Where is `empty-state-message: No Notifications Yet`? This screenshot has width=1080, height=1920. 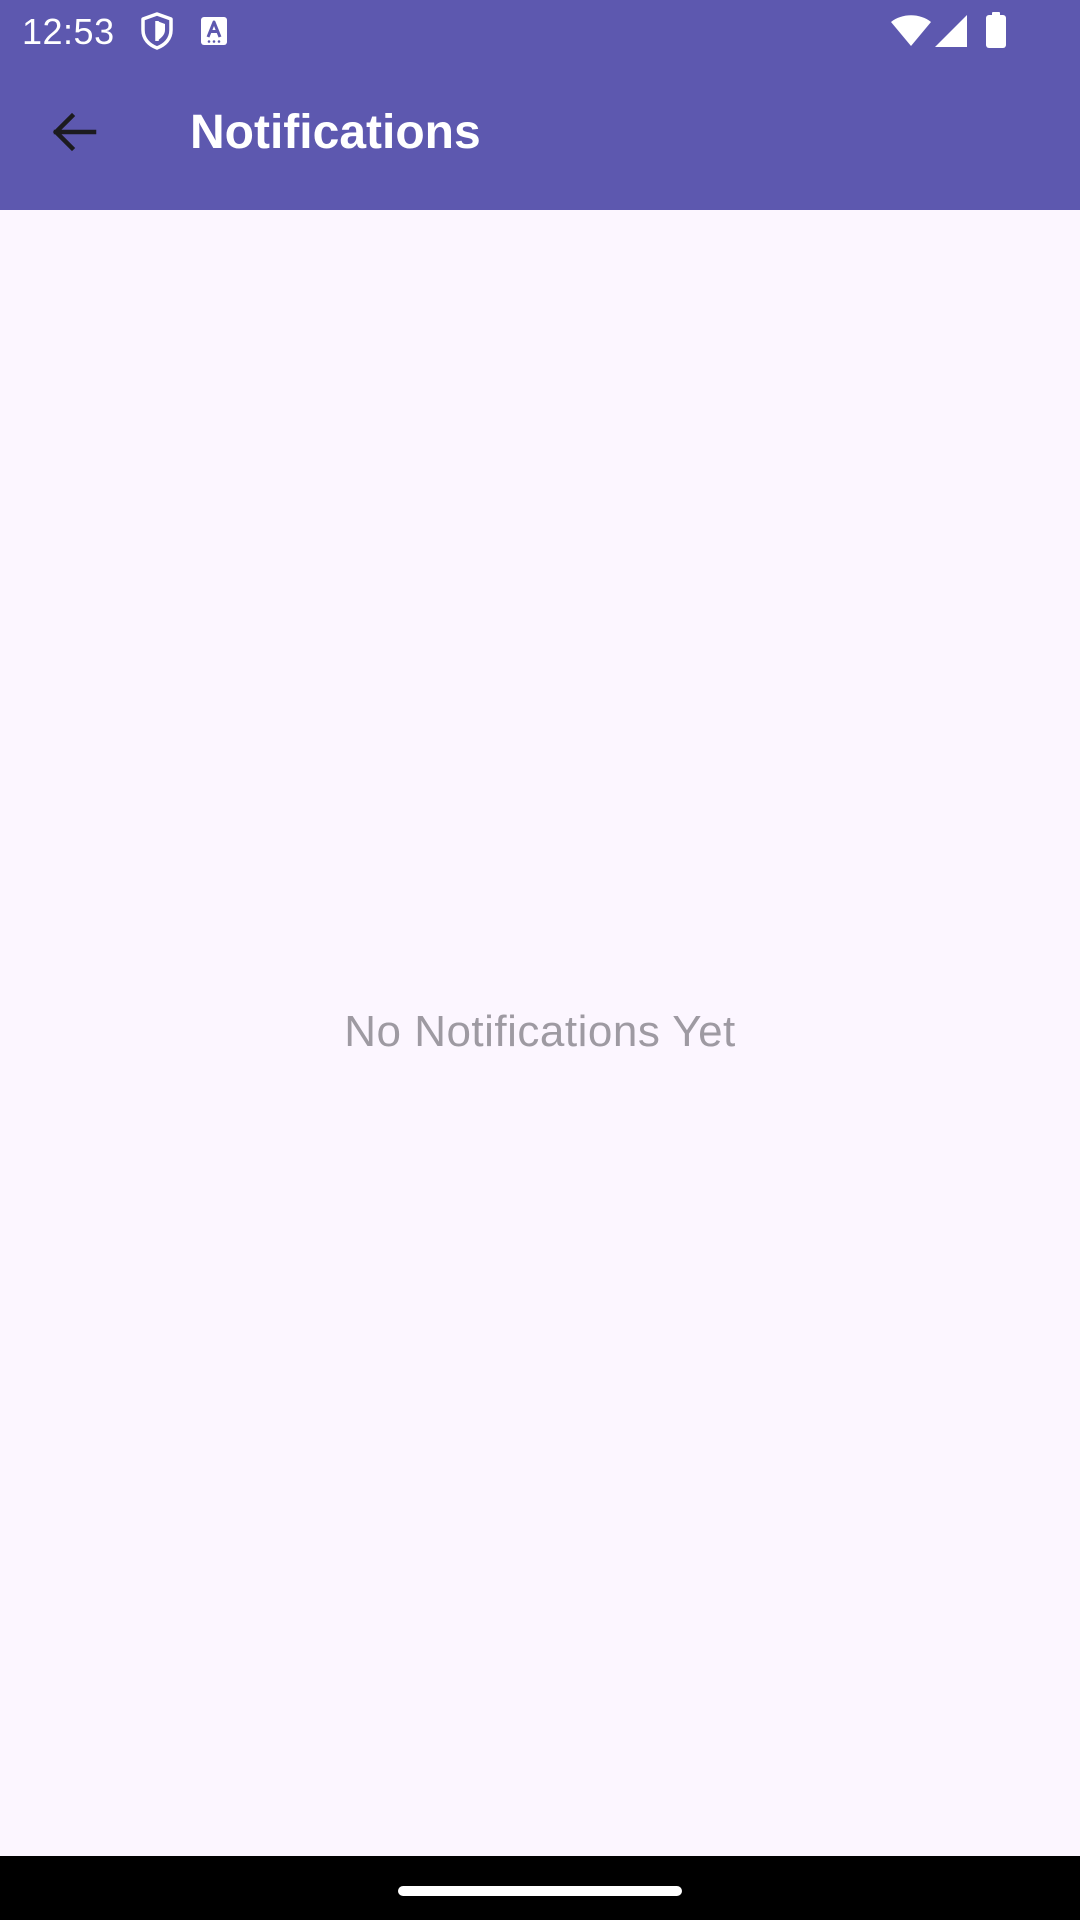 empty-state-message: No Notifications Yet is located at coordinates (540, 1031).